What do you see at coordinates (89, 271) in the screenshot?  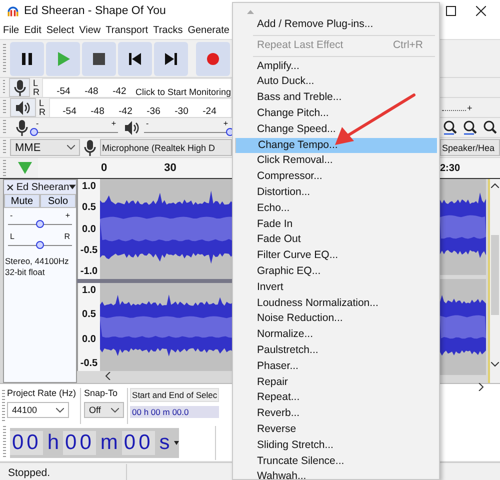 I see `scale-label: -1.0` at bounding box center [89, 271].